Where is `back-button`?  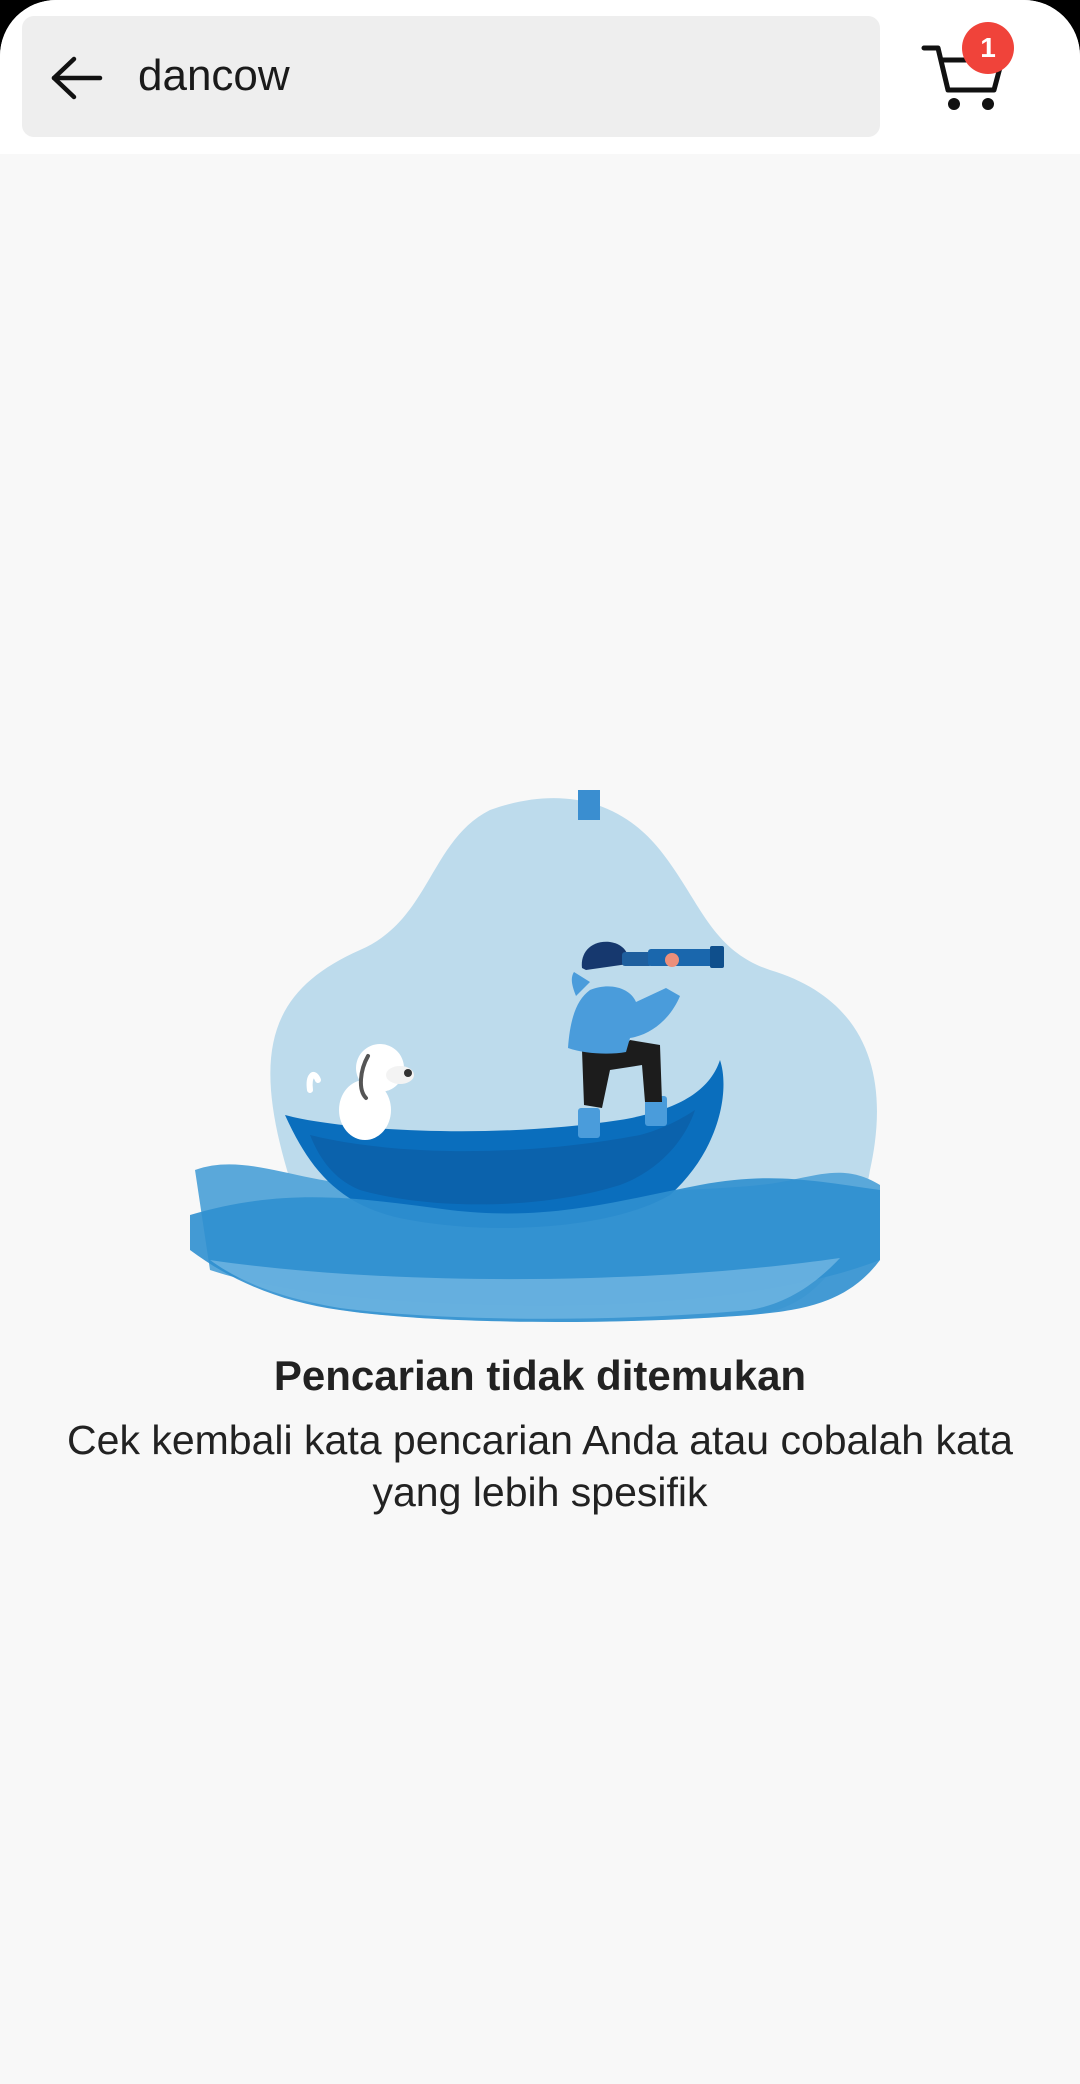 back-button is located at coordinates (76, 78).